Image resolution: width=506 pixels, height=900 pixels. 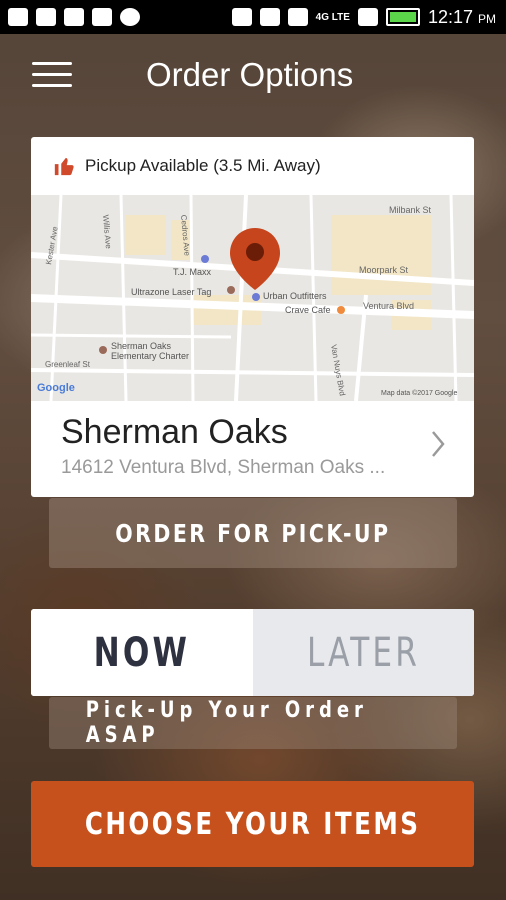 What do you see at coordinates (174, 432) in the screenshot?
I see `location-name: Sherman Oaks` at bounding box center [174, 432].